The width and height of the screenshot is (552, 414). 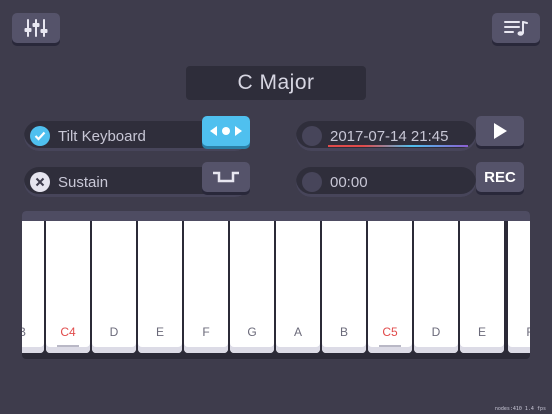 I want to click on sustain-pedal-button, so click(x=226, y=177).